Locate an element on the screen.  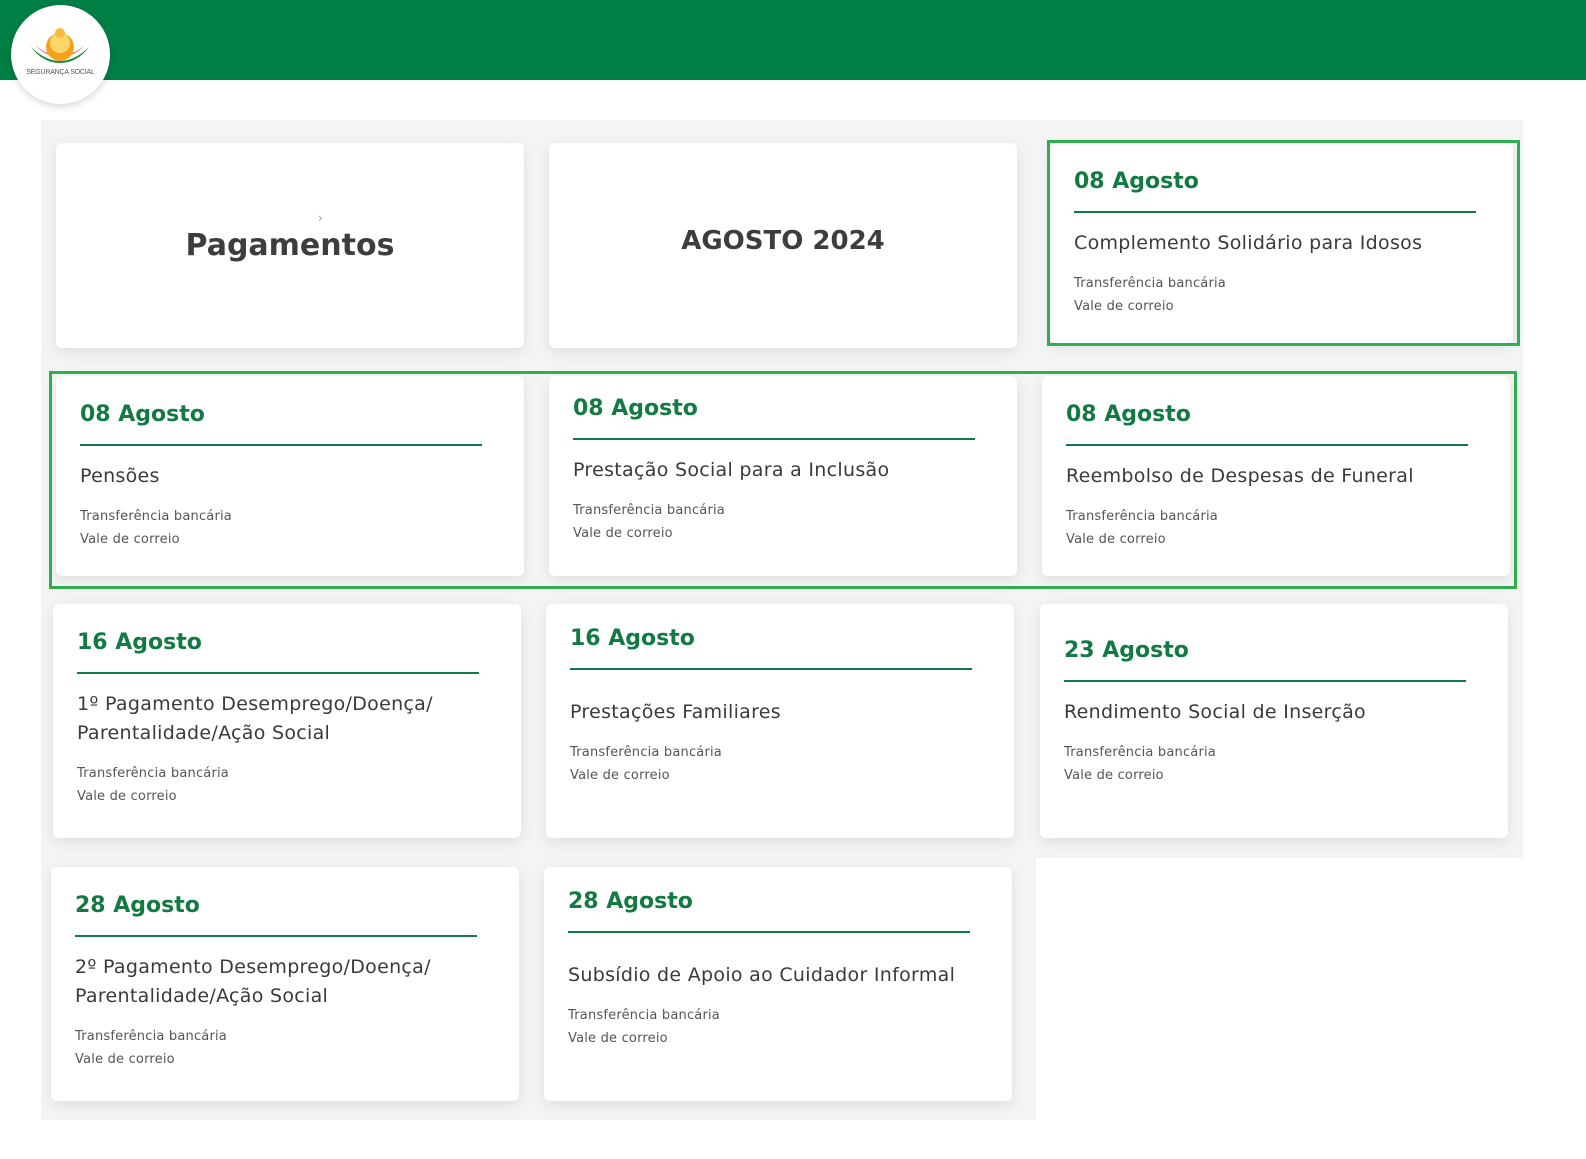
logo-emblem-icon is located at coordinates (60, 45).